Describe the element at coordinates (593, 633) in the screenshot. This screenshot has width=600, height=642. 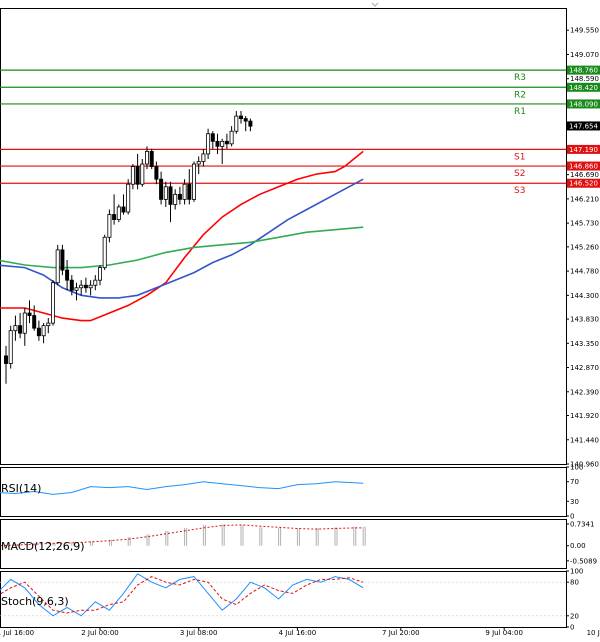
I see `x-axis-tick-label: 10 Jul 12:00` at that location.